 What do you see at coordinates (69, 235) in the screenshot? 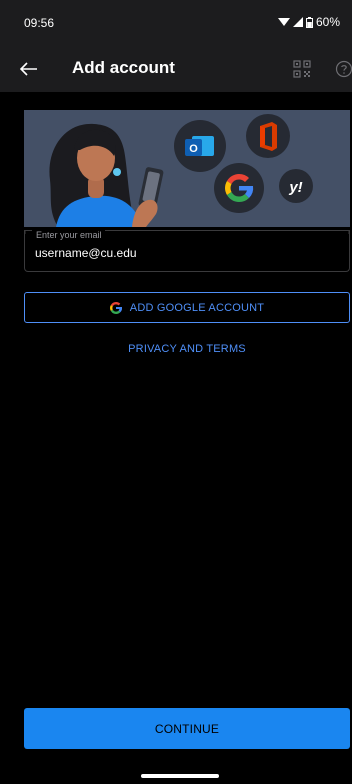
I see `email-field-label: Enter your email` at bounding box center [69, 235].